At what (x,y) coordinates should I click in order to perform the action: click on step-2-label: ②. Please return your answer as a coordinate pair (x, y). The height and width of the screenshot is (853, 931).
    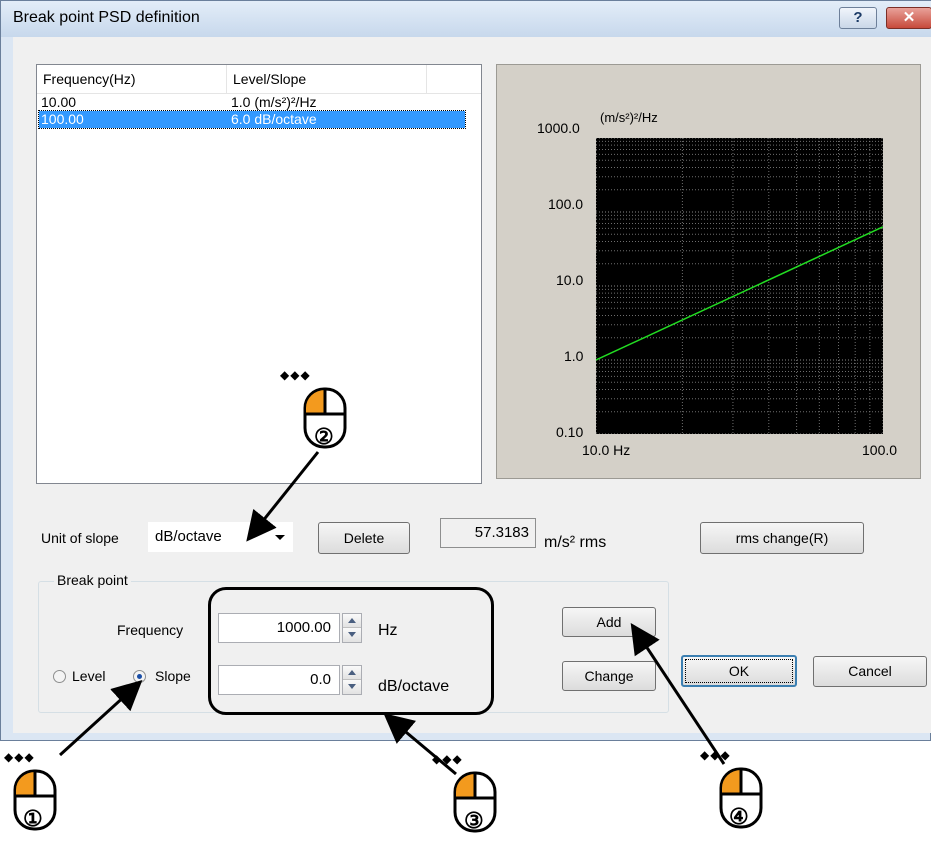
    Looking at the image, I should click on (324, 436).